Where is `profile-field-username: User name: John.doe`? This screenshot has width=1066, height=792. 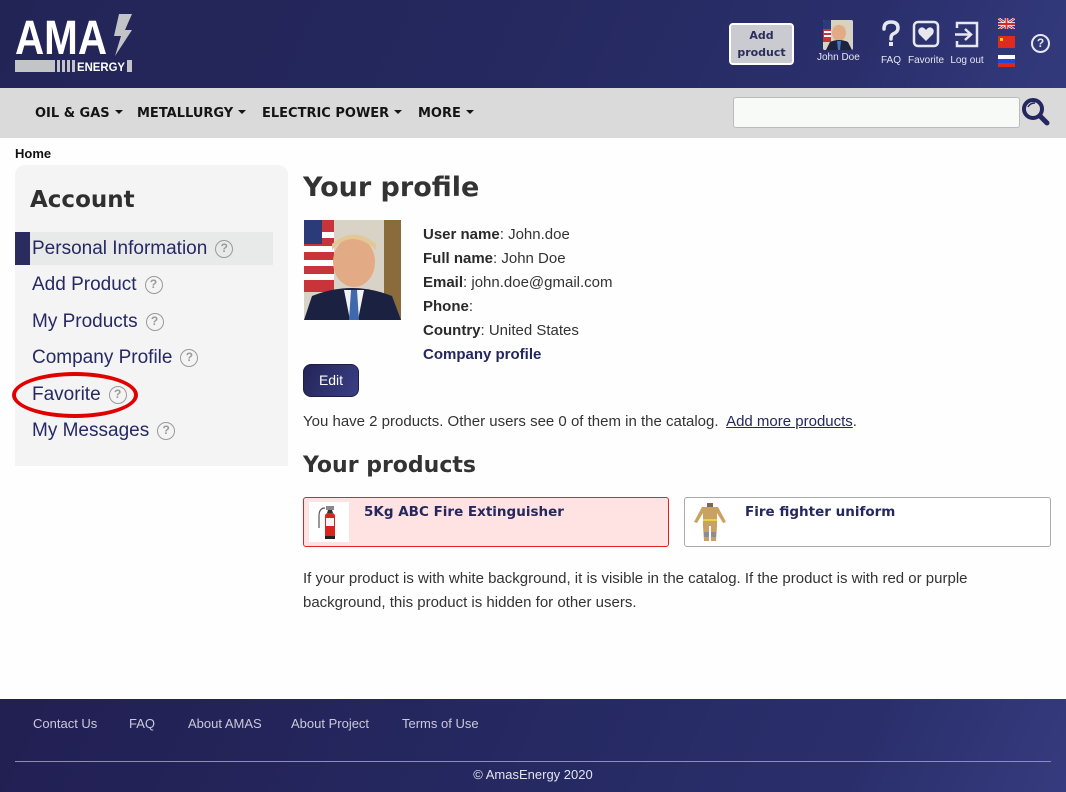
profile-field-username: User name: John.doe is located at coordinates (496, 234).